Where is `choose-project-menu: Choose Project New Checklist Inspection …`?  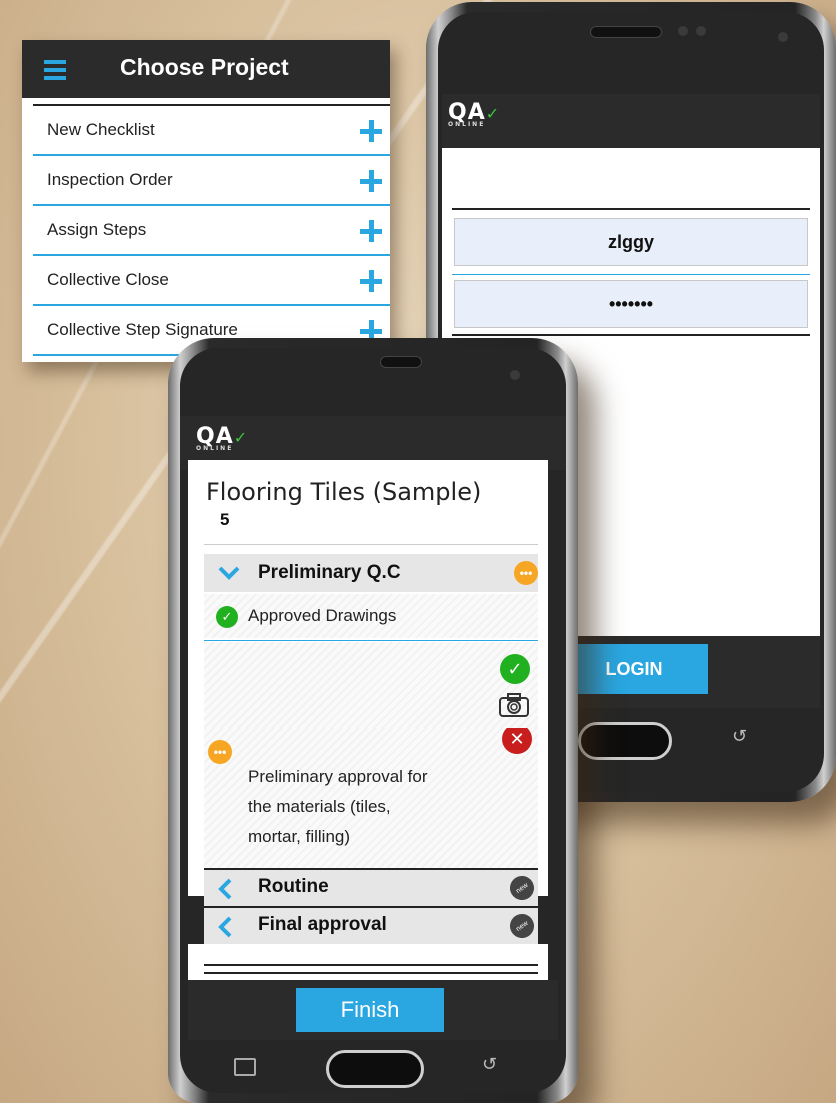 choose-project-menu: Choose Project New Checklist Inspection … is located at coordinates (206, 201).